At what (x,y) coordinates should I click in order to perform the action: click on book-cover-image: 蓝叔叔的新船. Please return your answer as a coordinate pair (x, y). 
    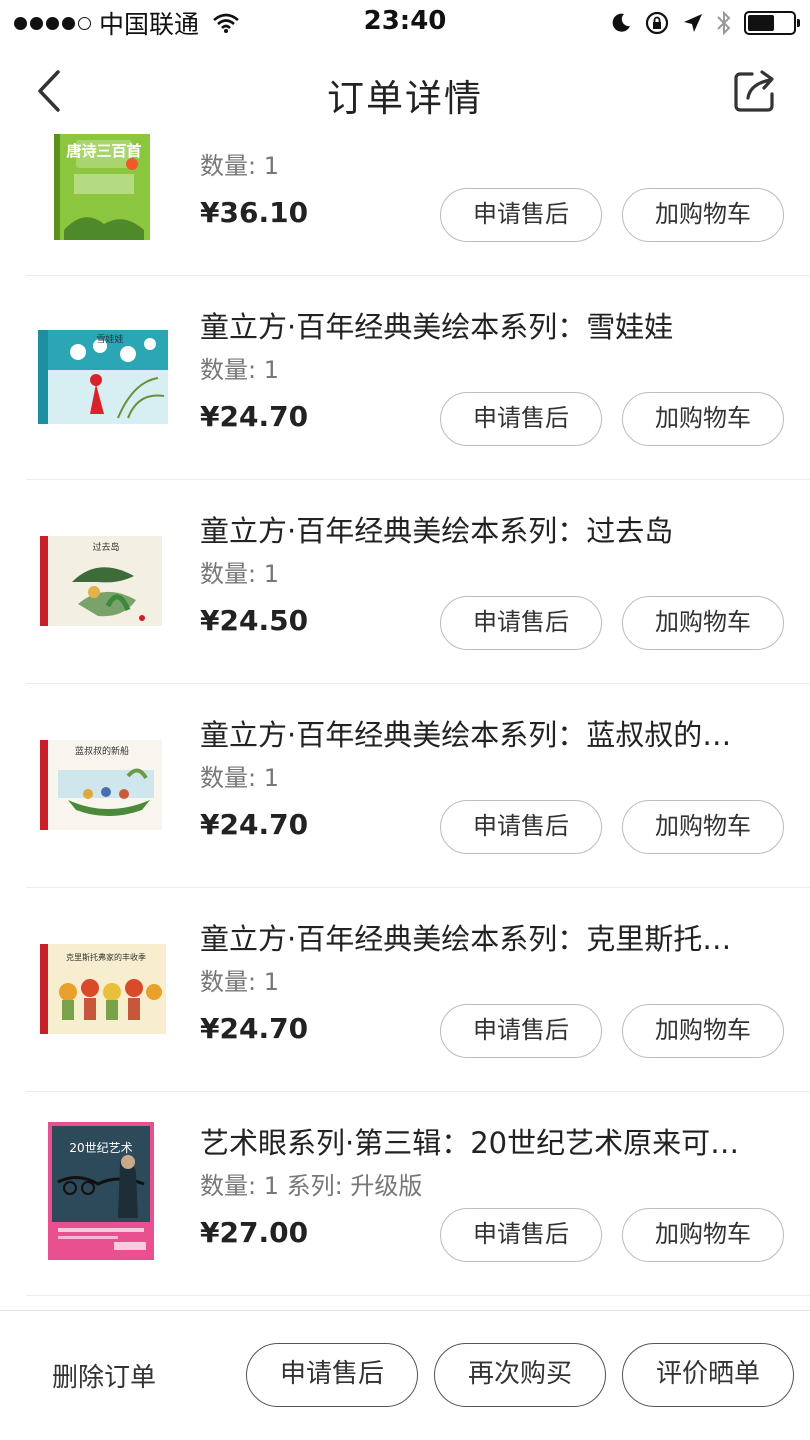
    Looking at the image, I should click on (101, 785).